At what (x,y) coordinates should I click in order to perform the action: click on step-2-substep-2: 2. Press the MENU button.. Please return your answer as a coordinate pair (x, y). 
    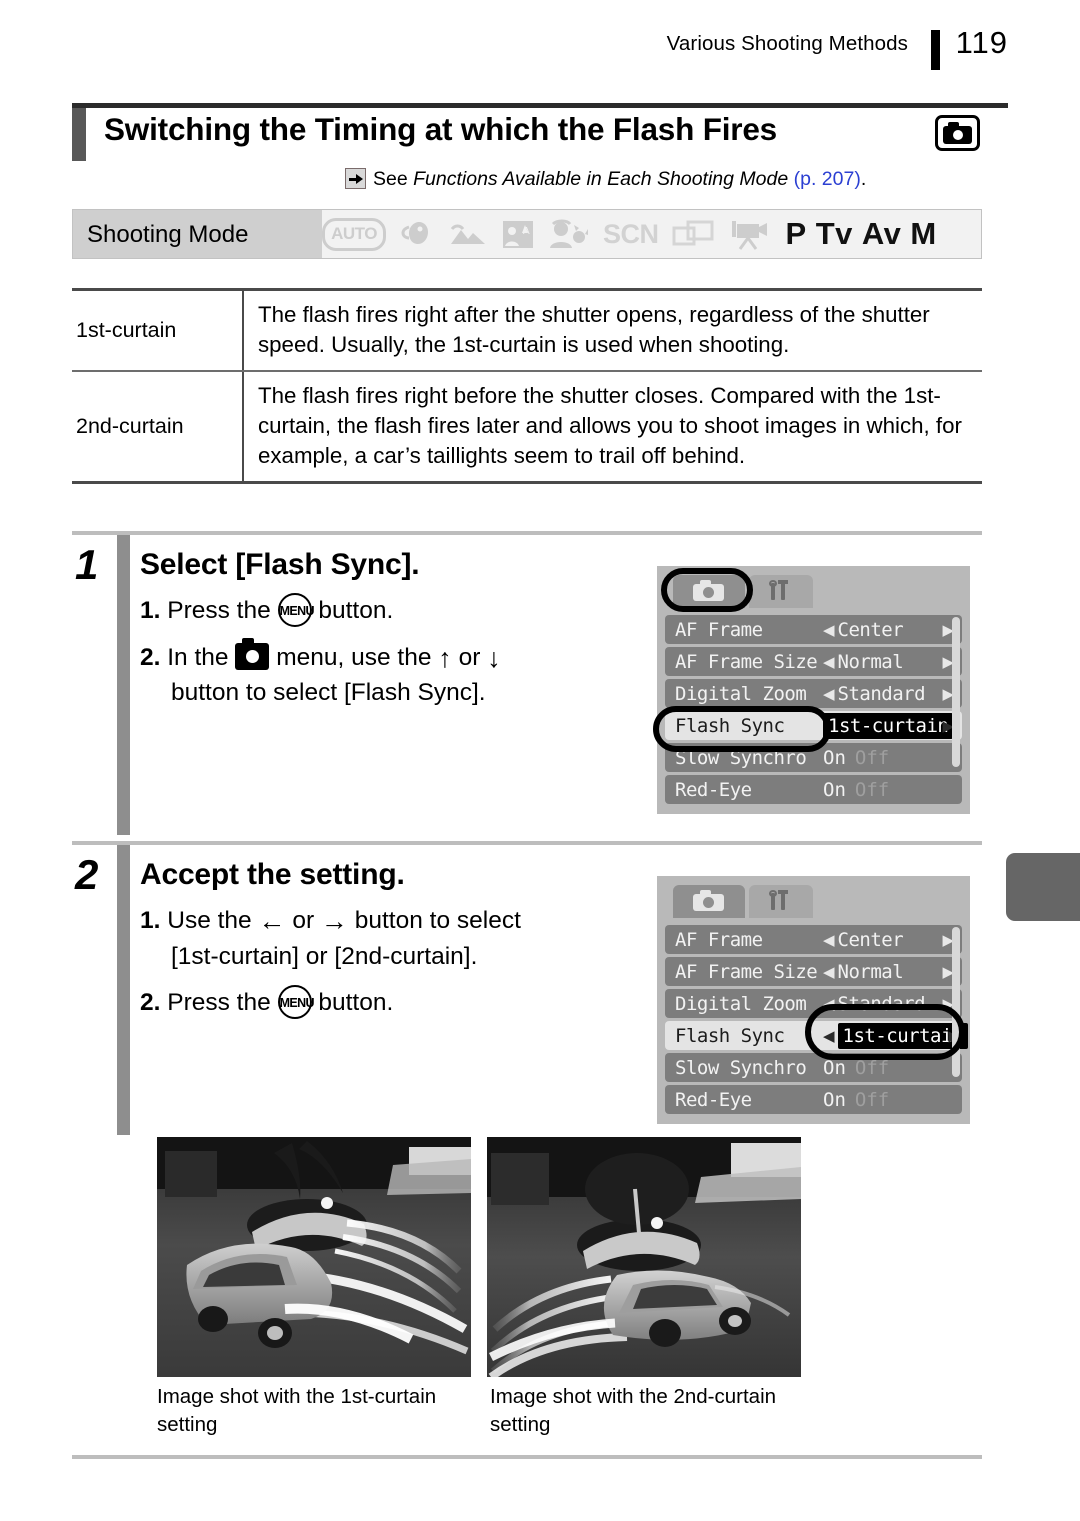
    Looking at the image, I should click on (405, 1003).